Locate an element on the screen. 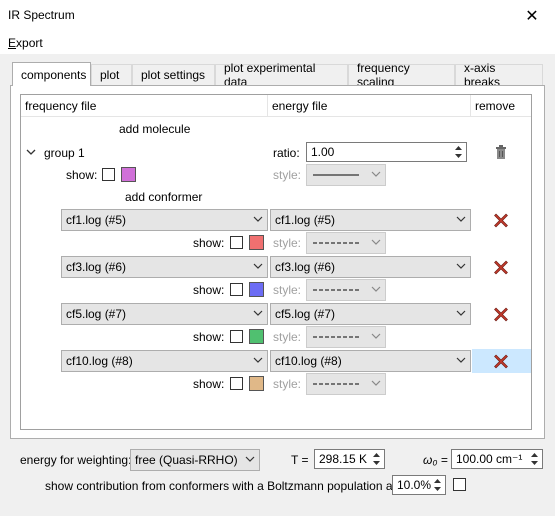 This screenshot has height=516, width=555. group-style-select is located at coordinates (346, 175).